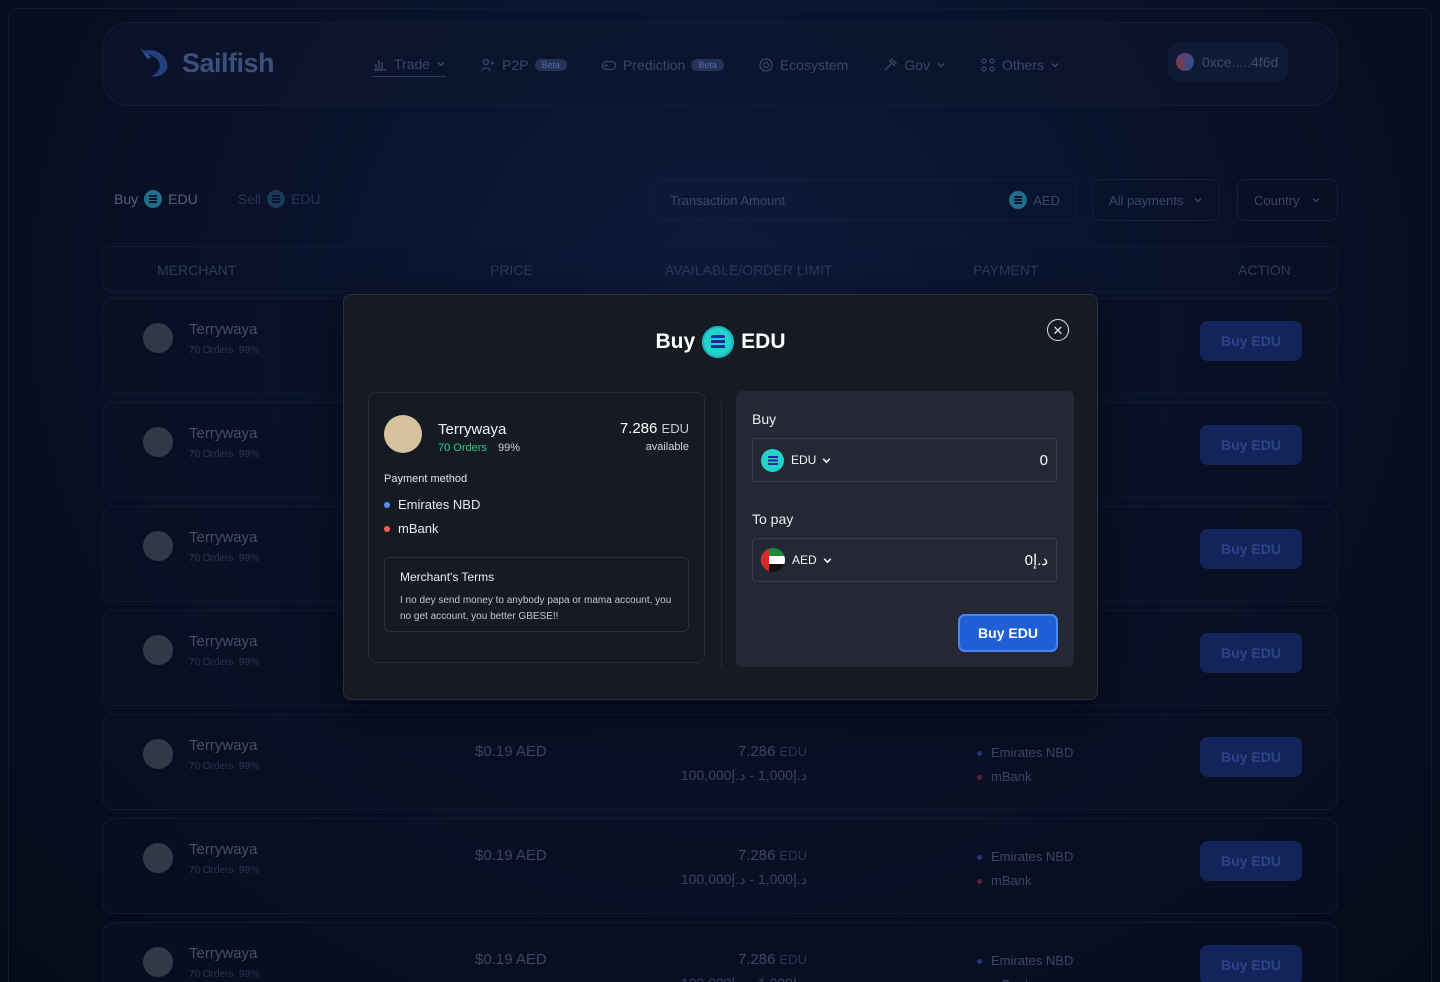 This screenshot has width=1440, height=982. I want to click on close-icon: ✕, so click(1058, 330).